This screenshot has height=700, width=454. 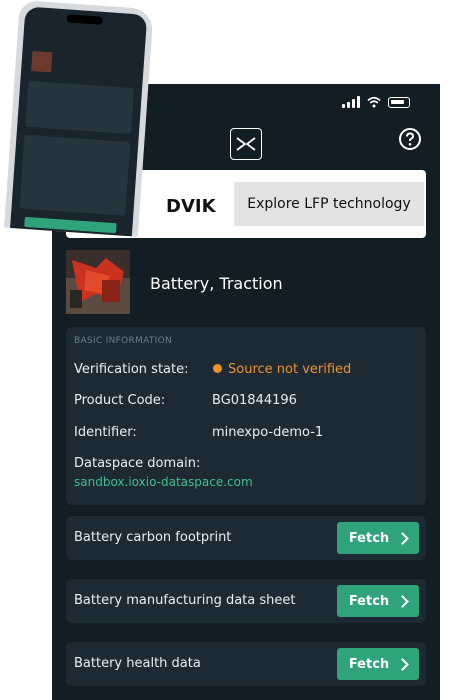 I want to click on phone-notch, so click(x=85, y=19).